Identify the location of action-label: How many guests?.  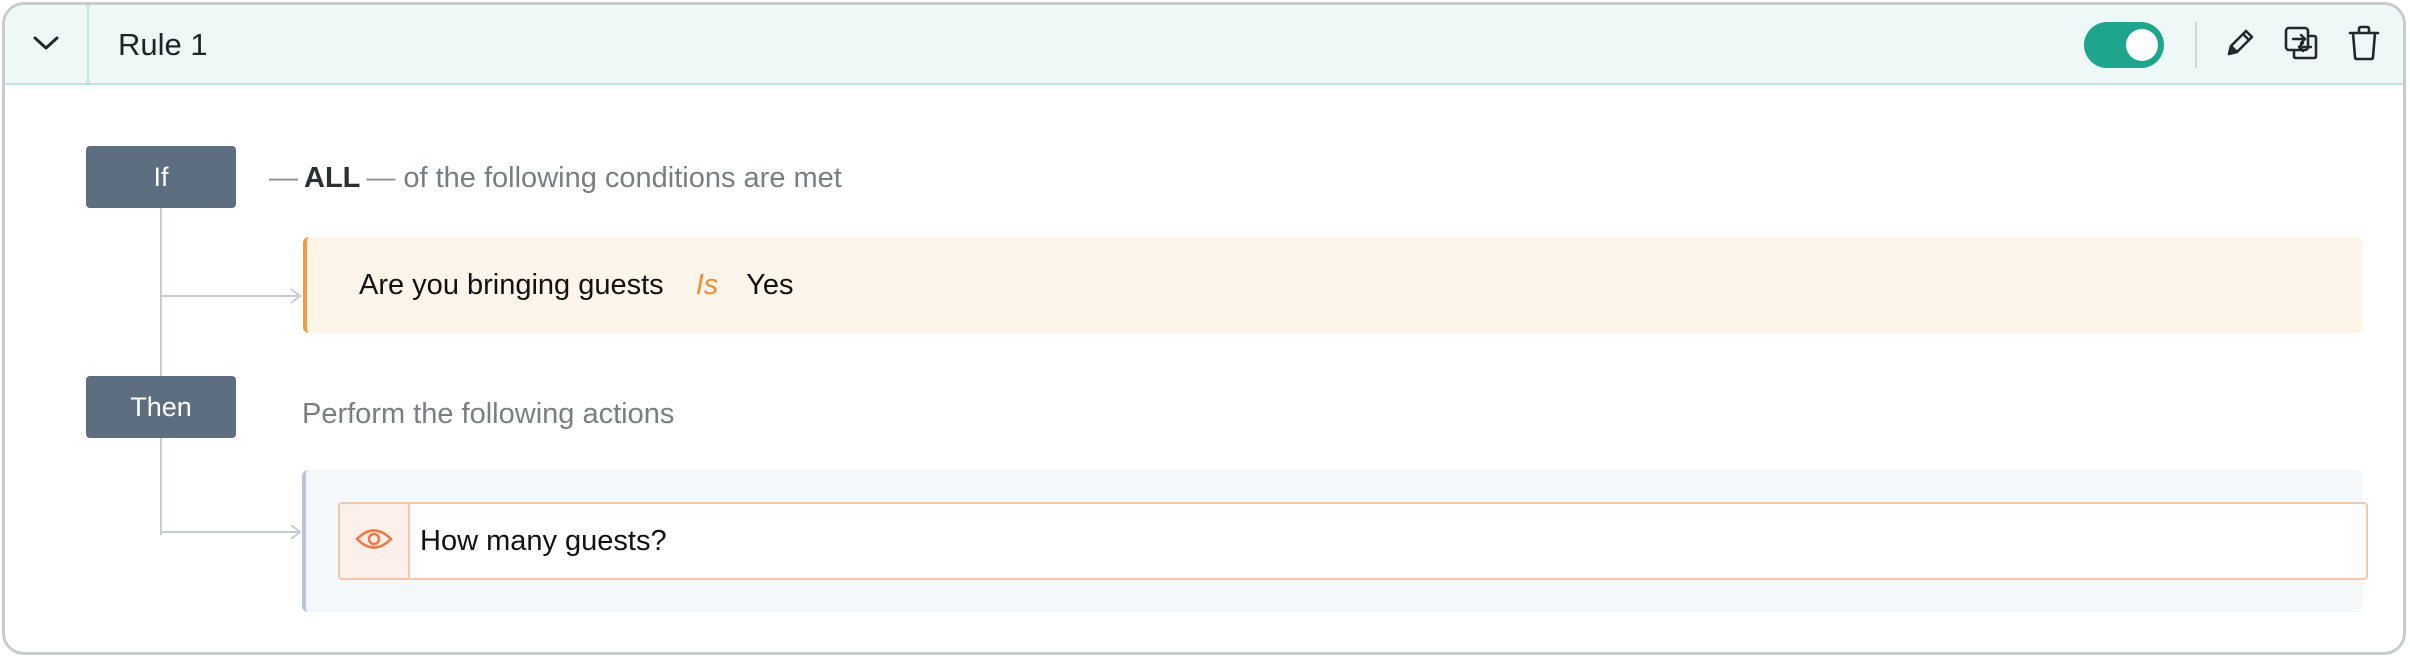
(543, 540).